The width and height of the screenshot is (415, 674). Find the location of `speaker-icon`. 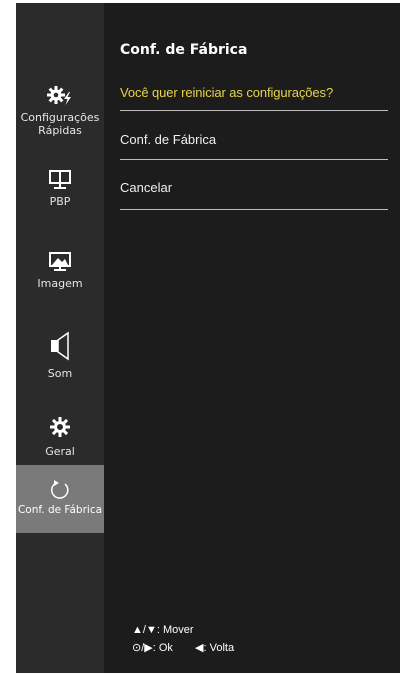

speaker-icon is located at coordinates (60, 346).